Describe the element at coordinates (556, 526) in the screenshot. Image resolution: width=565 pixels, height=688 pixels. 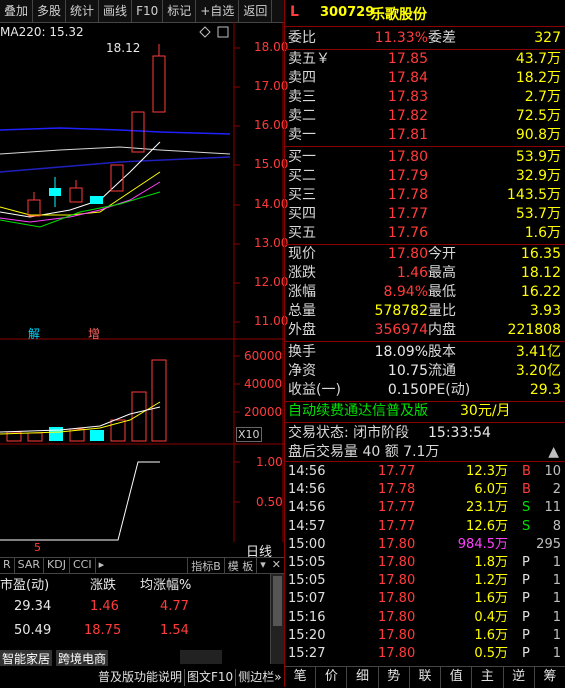
I see `tick-count: 8` at that location.